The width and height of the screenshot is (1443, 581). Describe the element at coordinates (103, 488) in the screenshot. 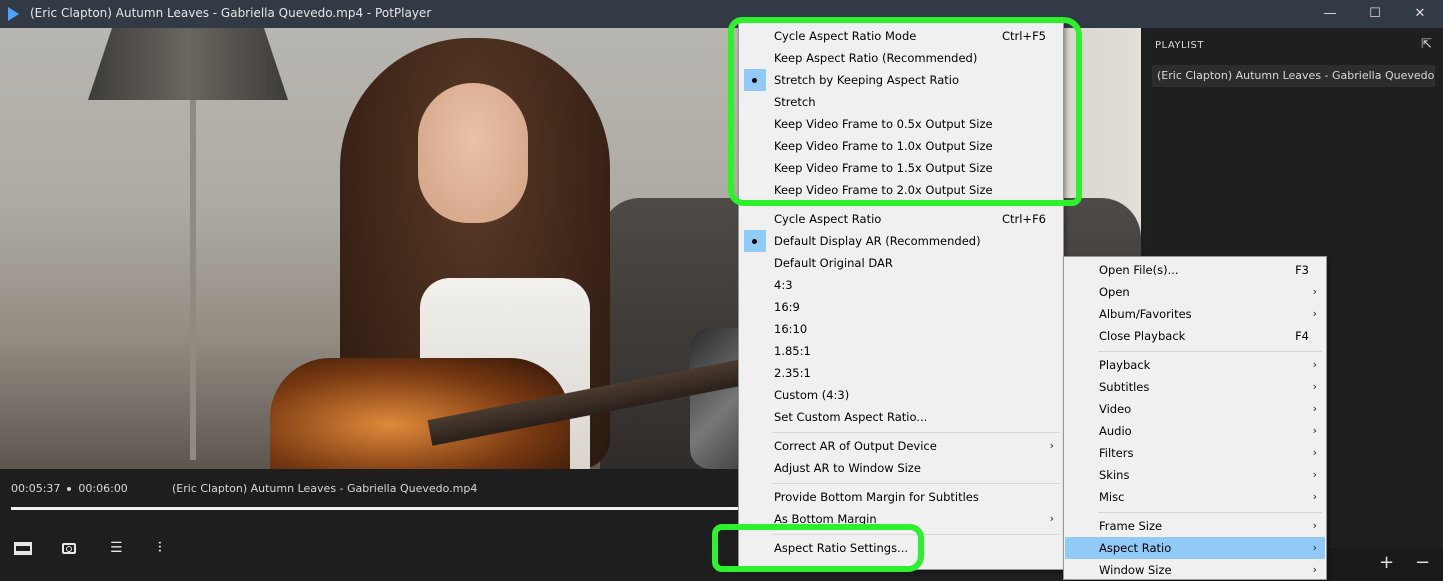

I see `total-time: 00:06:00` at that location.